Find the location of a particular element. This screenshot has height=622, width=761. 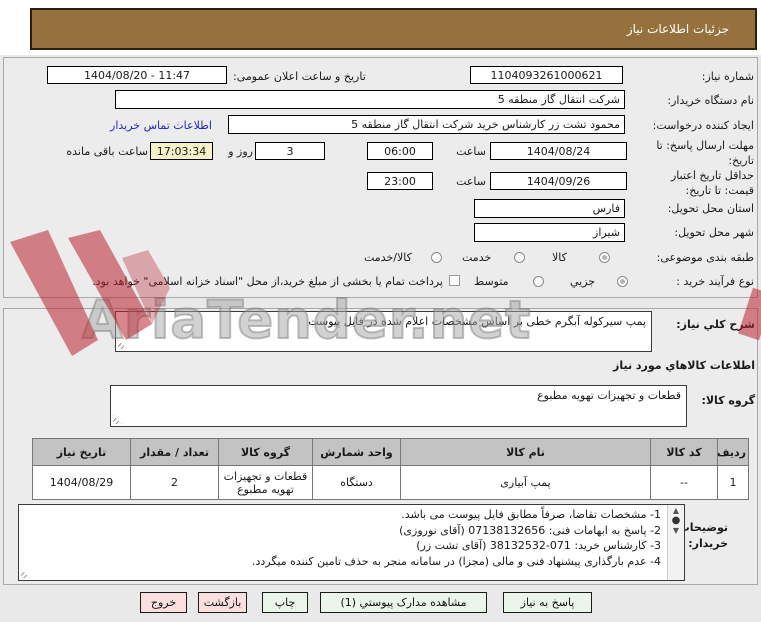

cell-need-date: 1404/08/29 is located at coordinates (81, 482).